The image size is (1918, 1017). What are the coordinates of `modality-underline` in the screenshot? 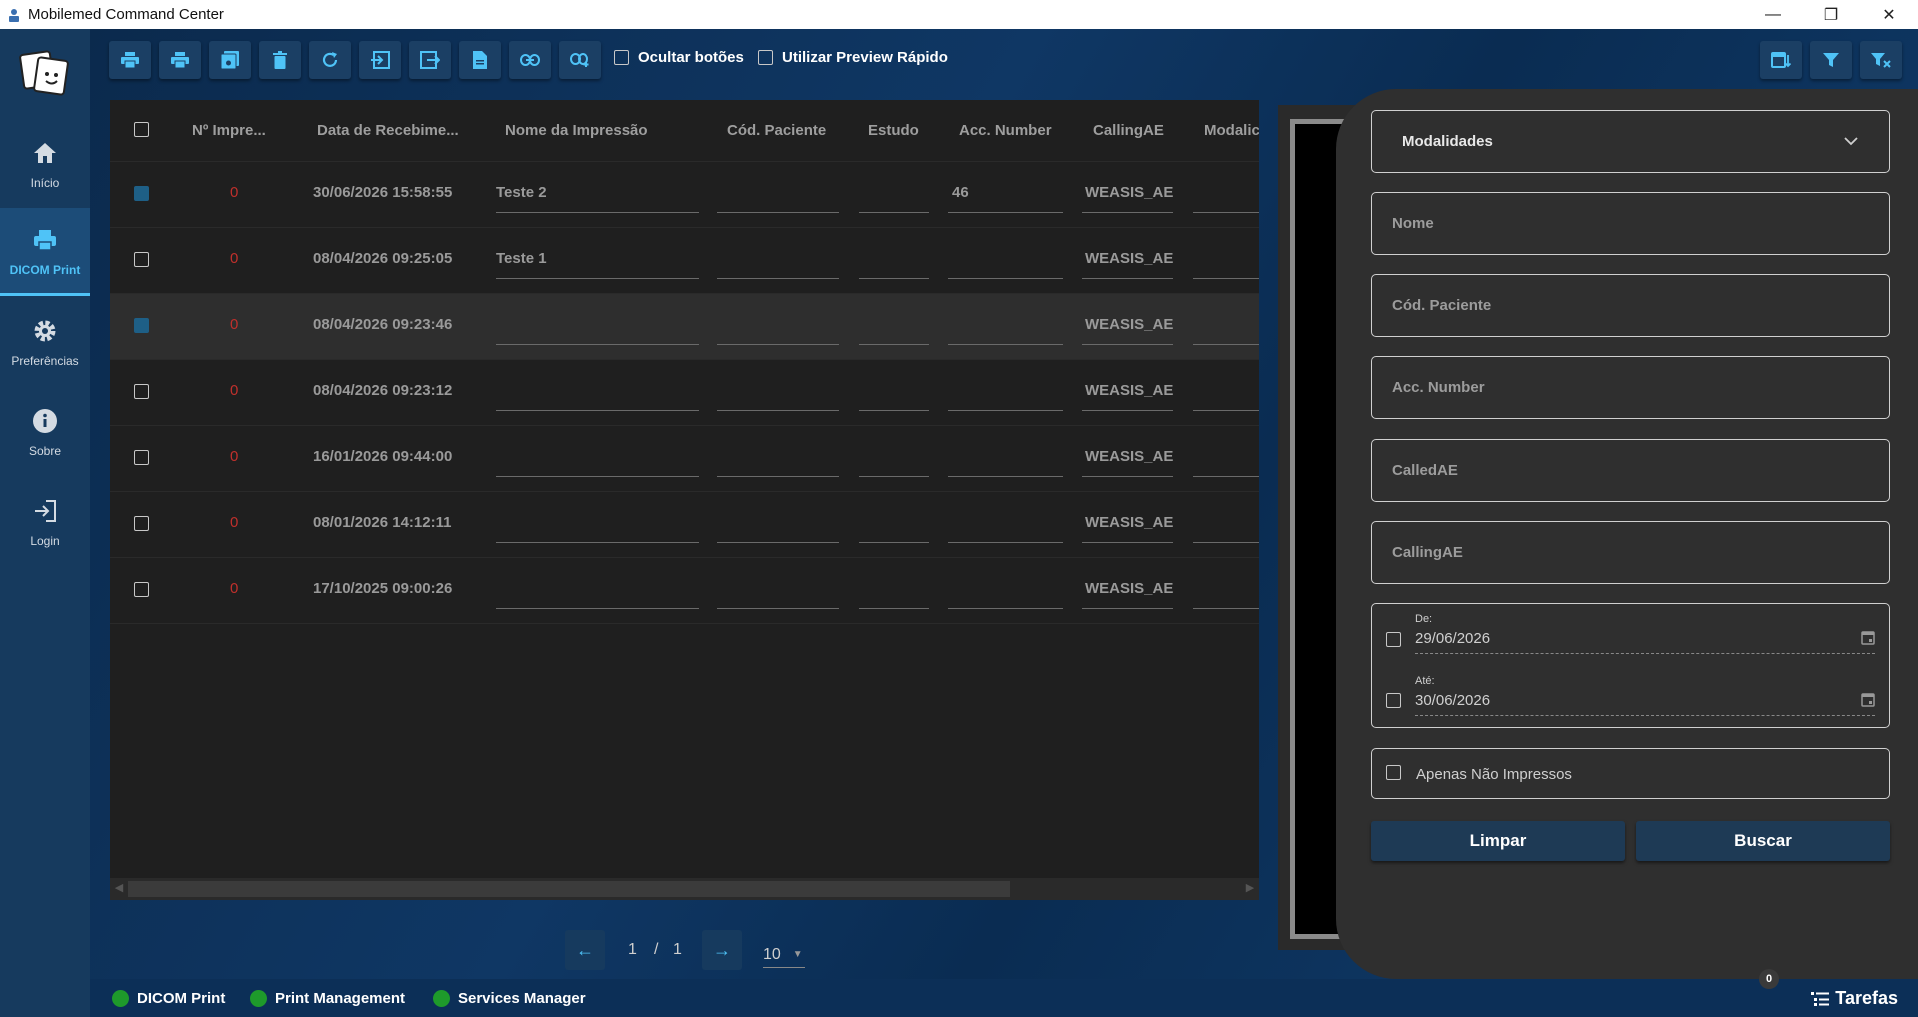 It's located at (1226, 608).